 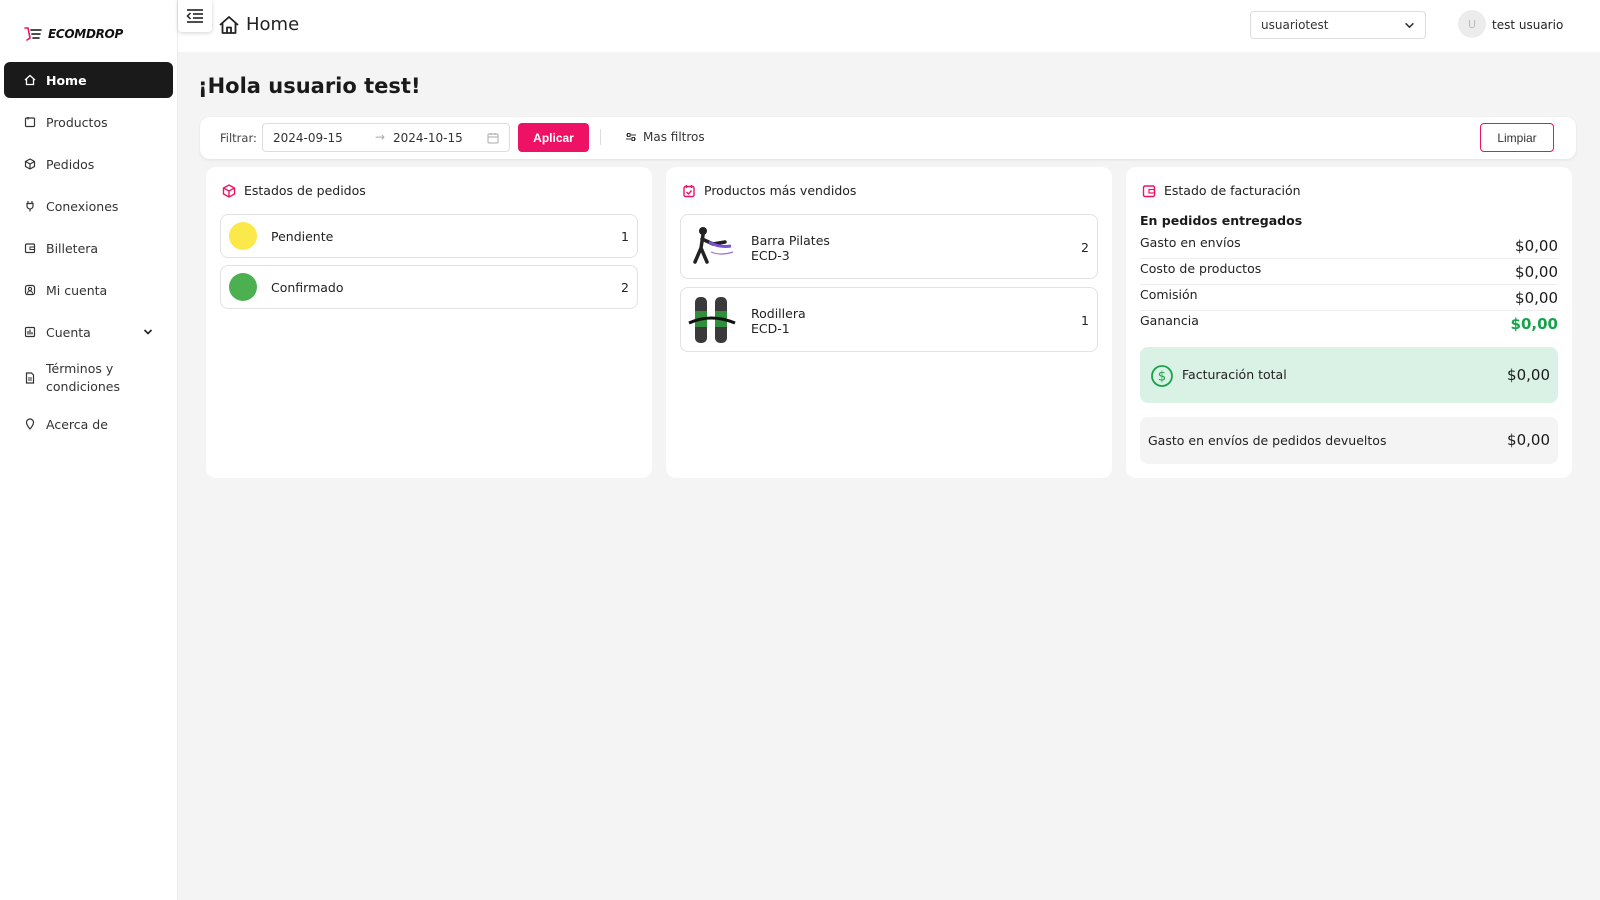 I want to click on sidebar-item-billetera: Billetera, so click(x=88, y=248).